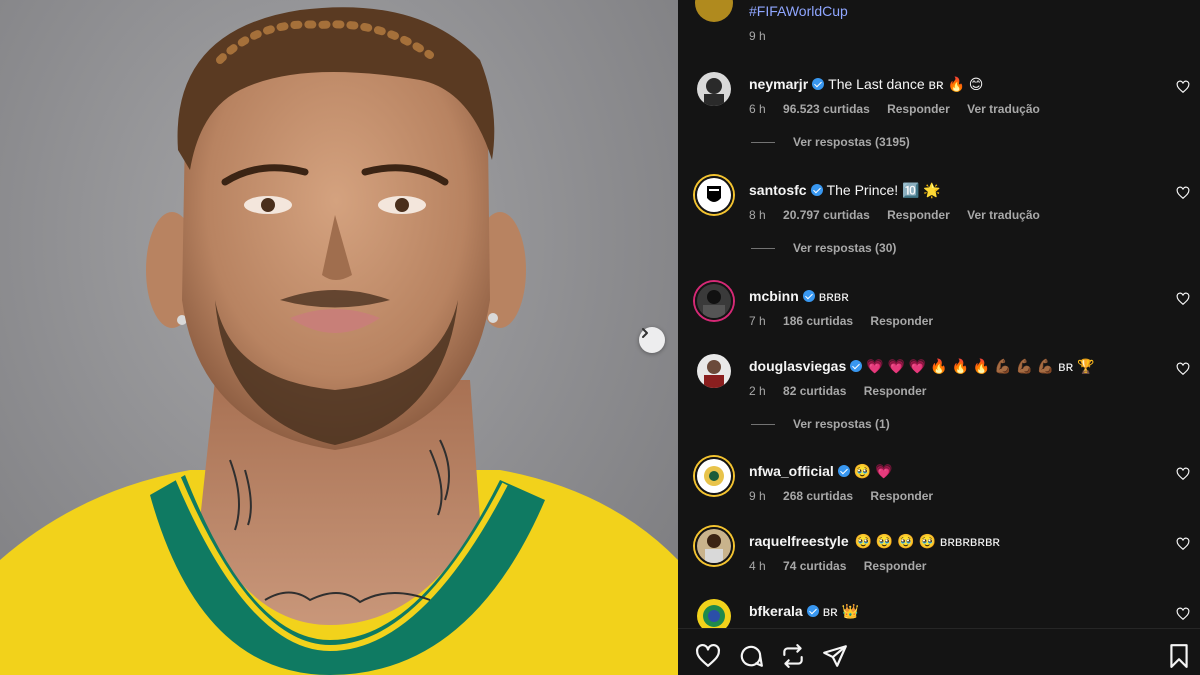  I want to click on comment-username: mcbinn, so click(774, 296).